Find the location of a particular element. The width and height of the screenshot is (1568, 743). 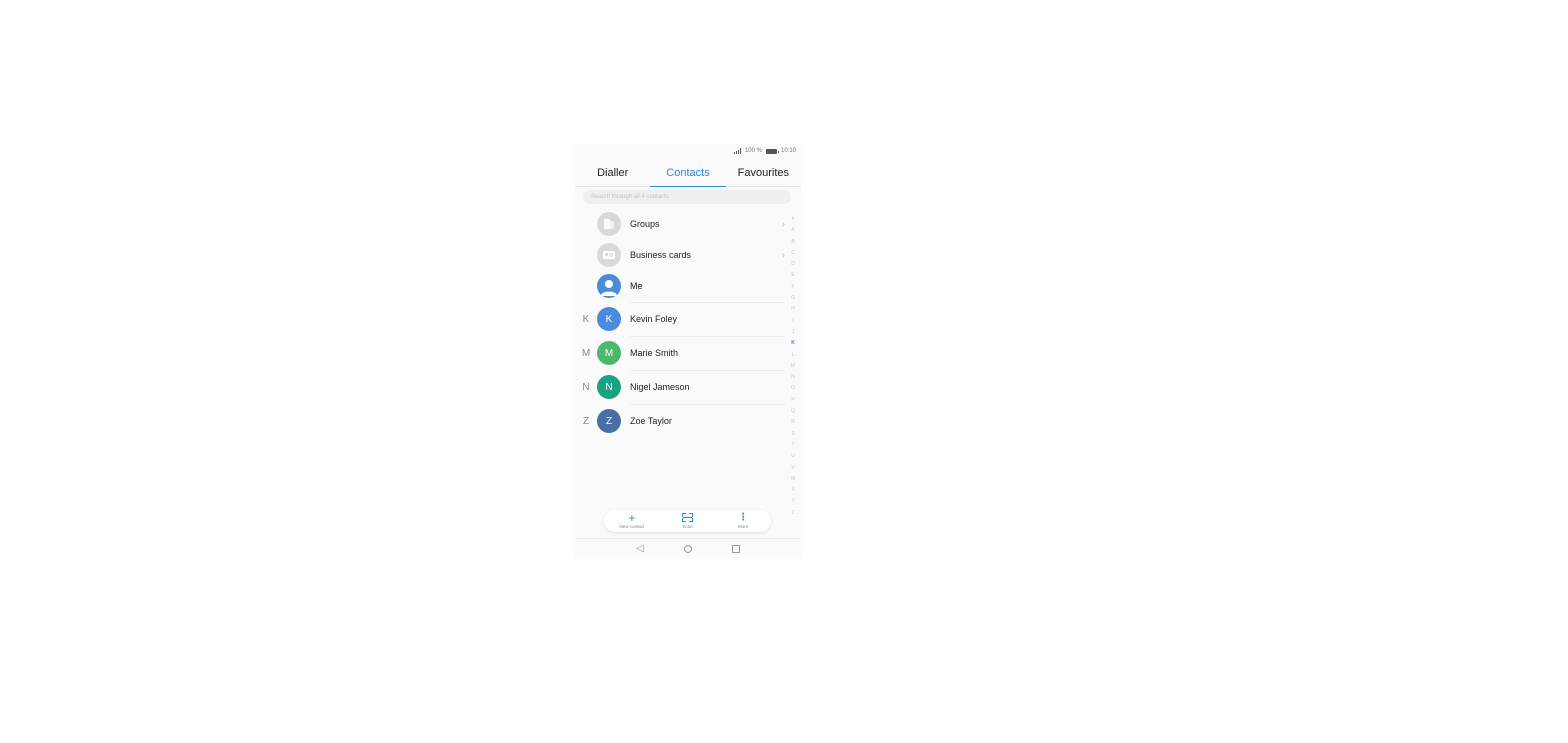

business-cards-row: Business cards › is located at coordinates (682, 255).